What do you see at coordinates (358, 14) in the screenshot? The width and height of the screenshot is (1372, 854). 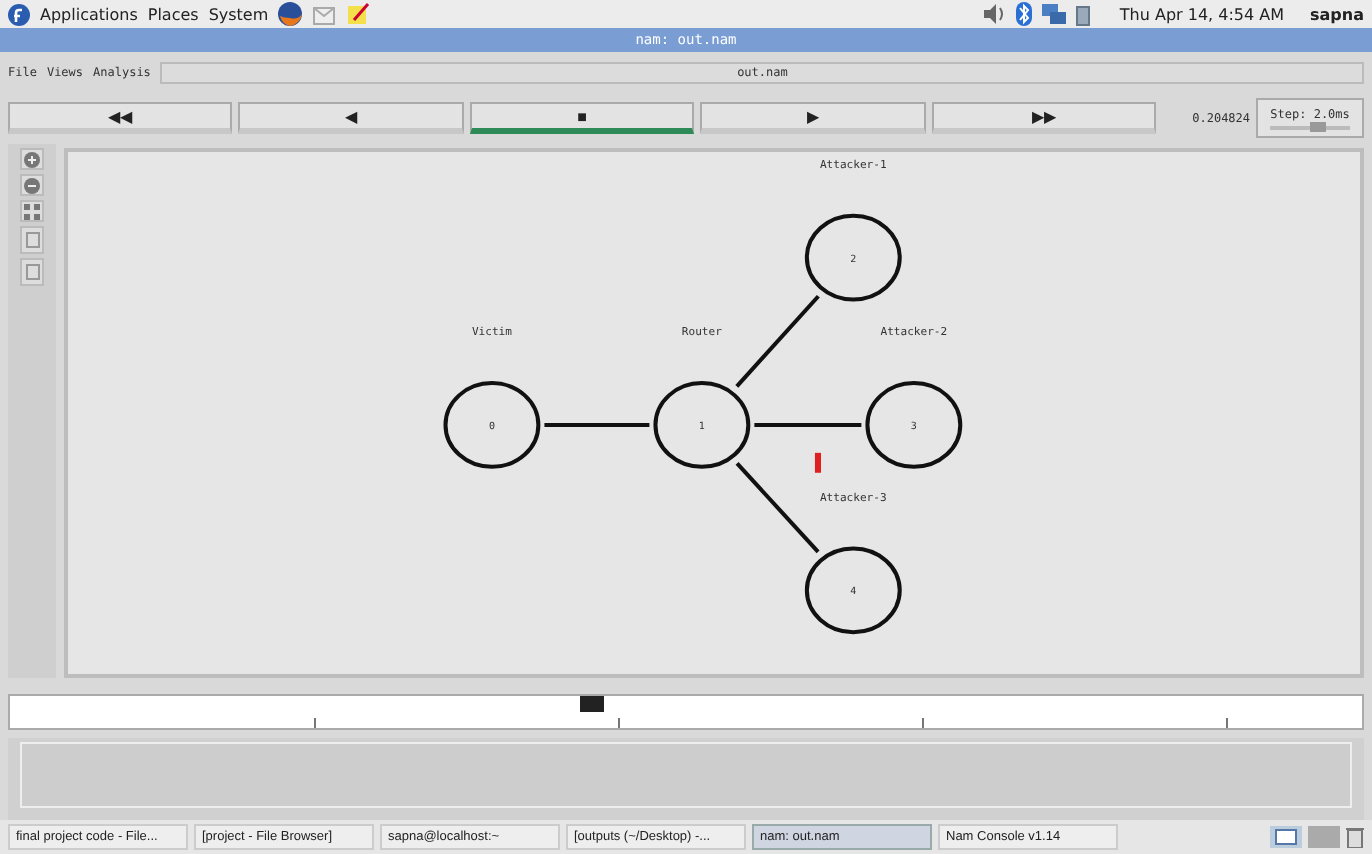 I see `notepad-icon` at bounding box center [358, 14].